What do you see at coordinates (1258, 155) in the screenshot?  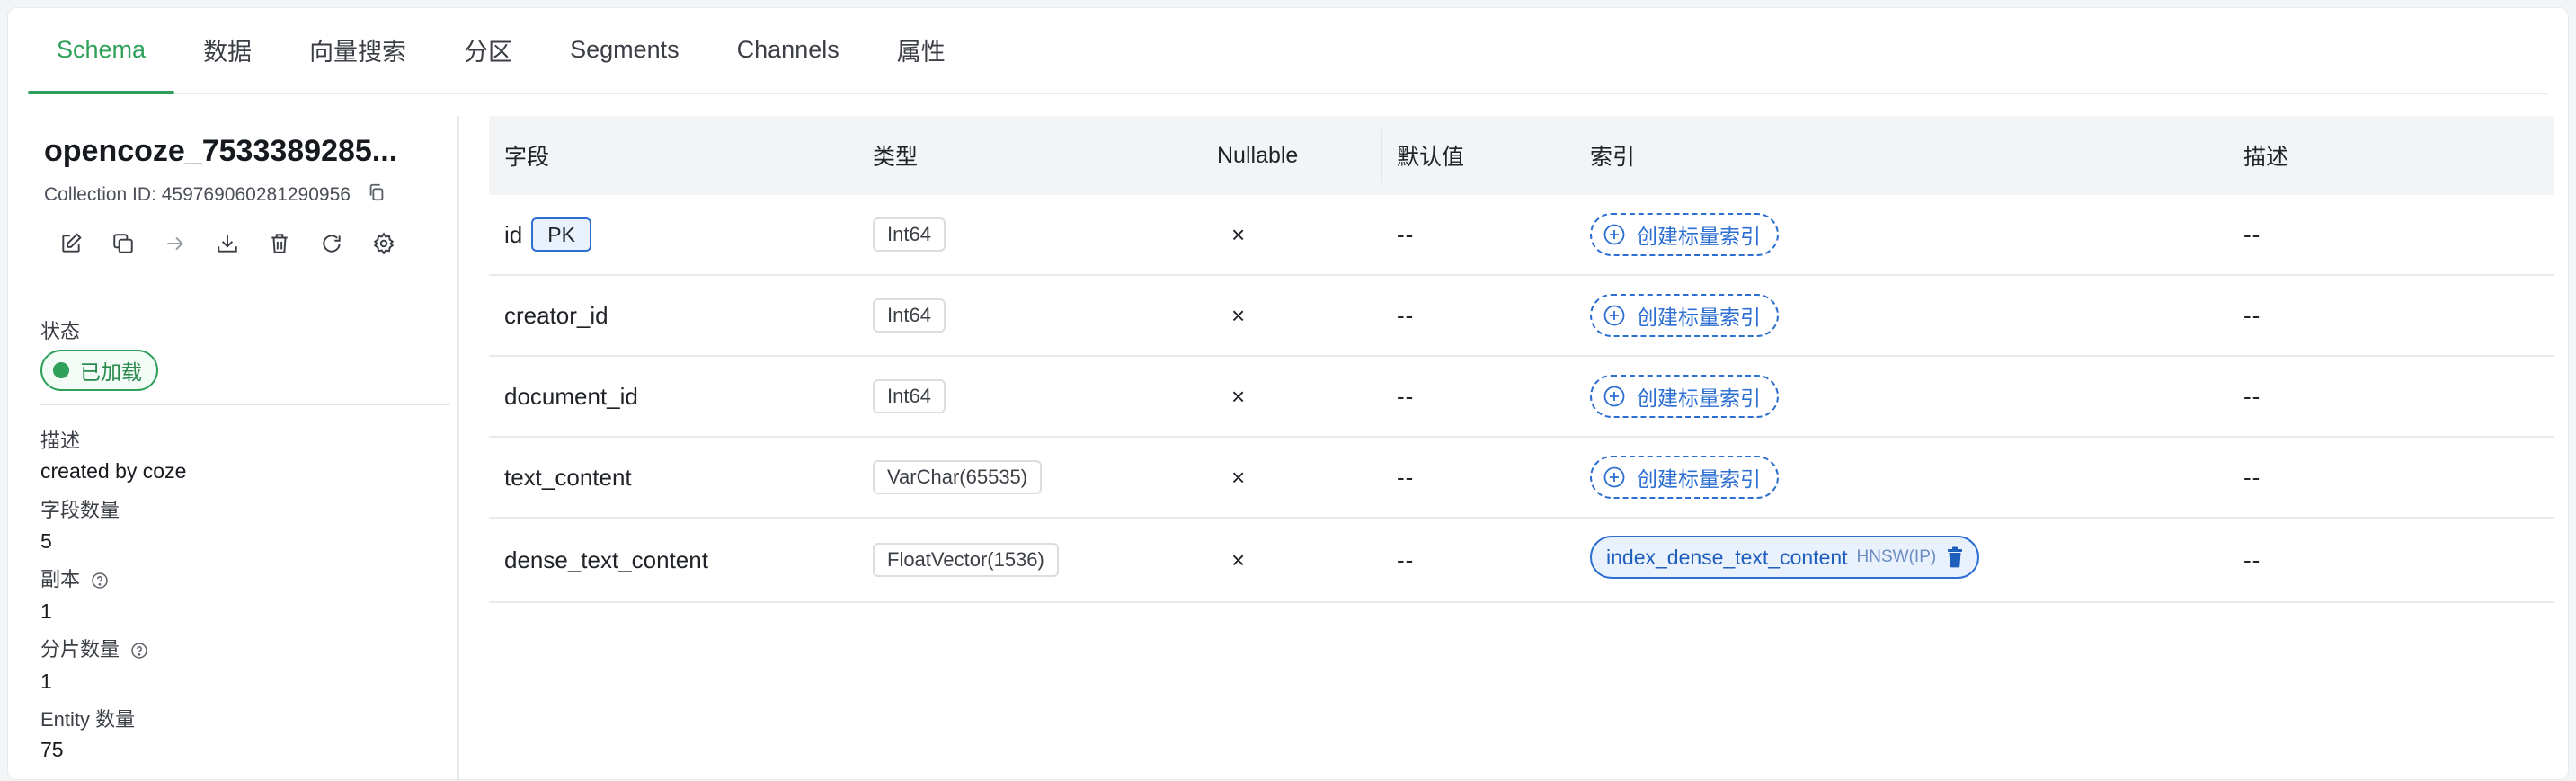 I see `header-nullable: Nullable` at bounding box center [1258, 155].